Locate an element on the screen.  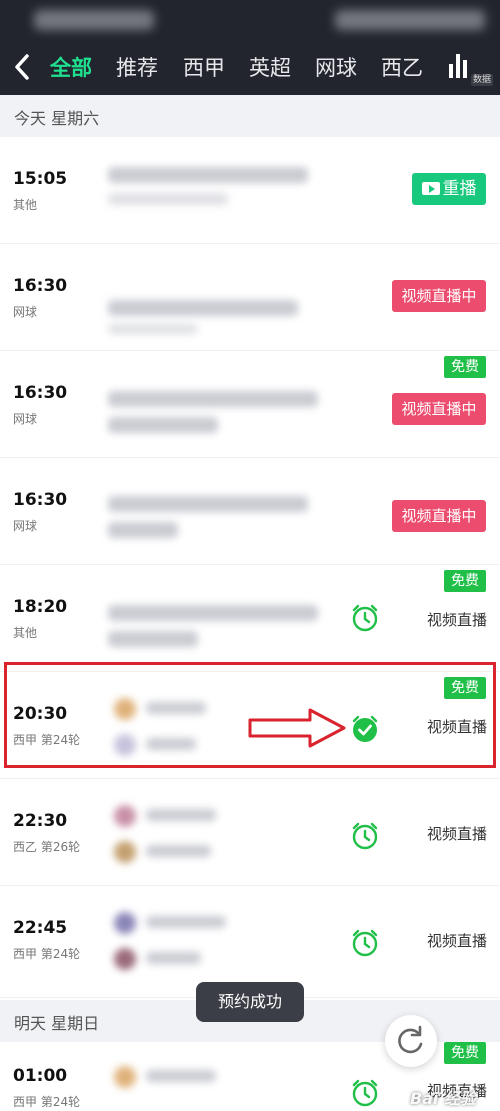
bar-chart-icon is located at coordinates (458, 66).